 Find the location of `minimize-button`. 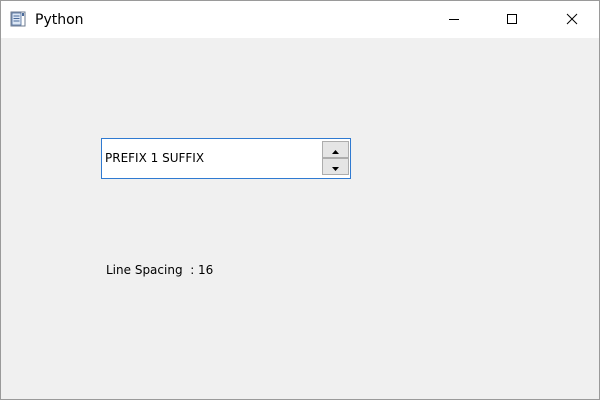

minimize-button is located at coordinates (454, 19).